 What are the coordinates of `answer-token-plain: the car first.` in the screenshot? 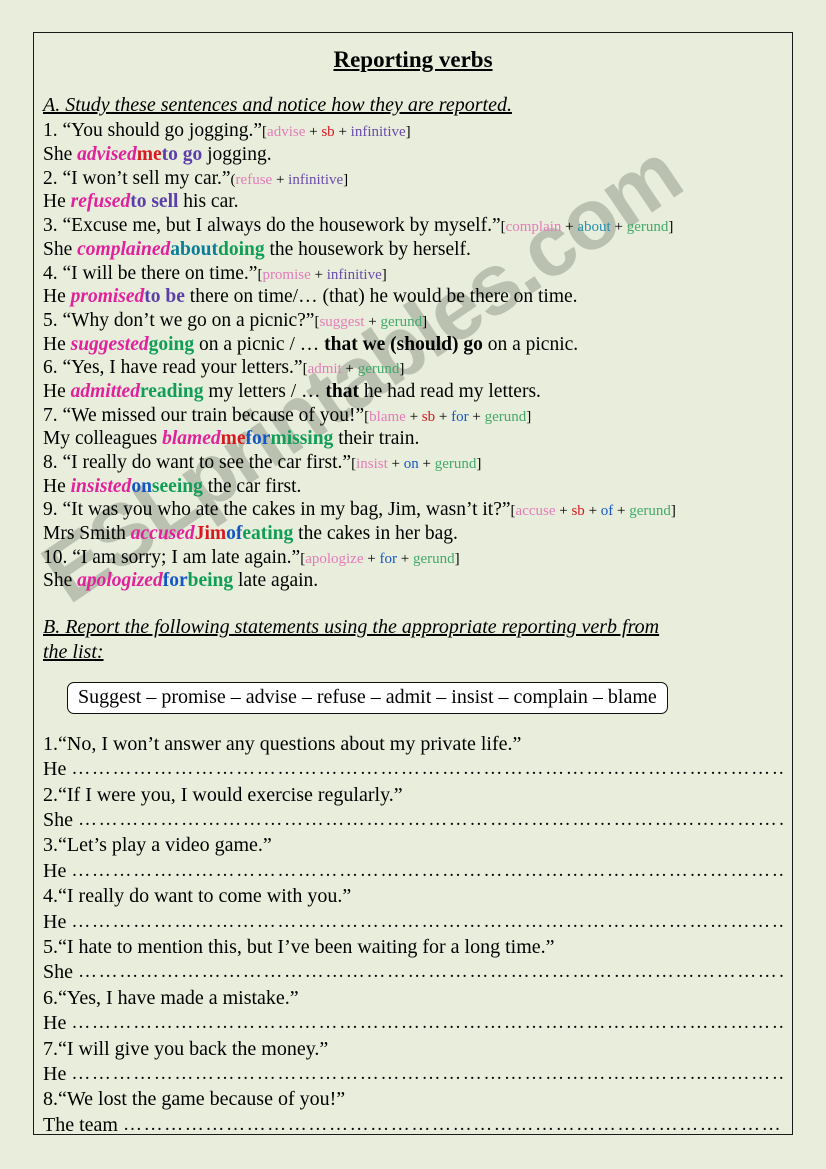 It's located at (252, 486).